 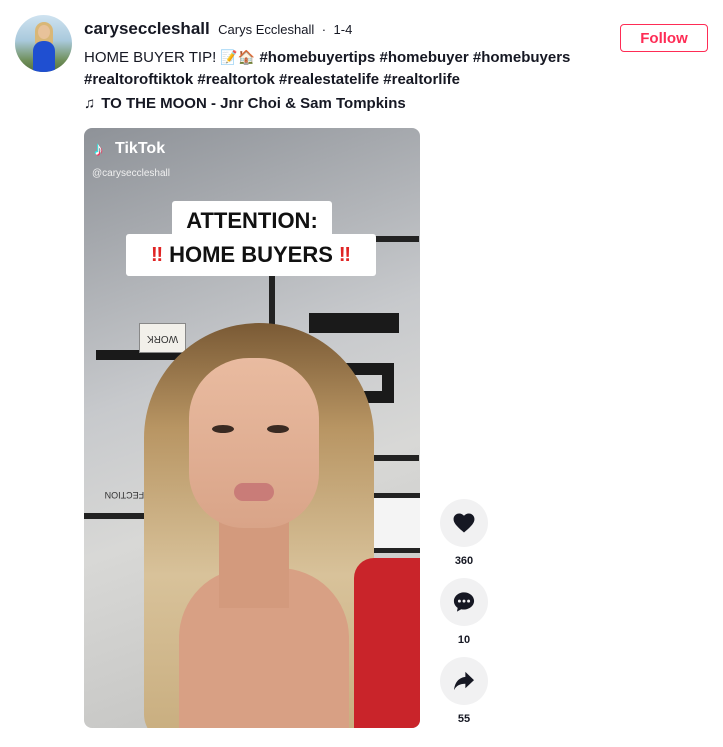 What do you see at coordinates (140, 148) in the screenshot?
I see `tiktok-logo-text: TikTok` at bounding box center [140, 148].